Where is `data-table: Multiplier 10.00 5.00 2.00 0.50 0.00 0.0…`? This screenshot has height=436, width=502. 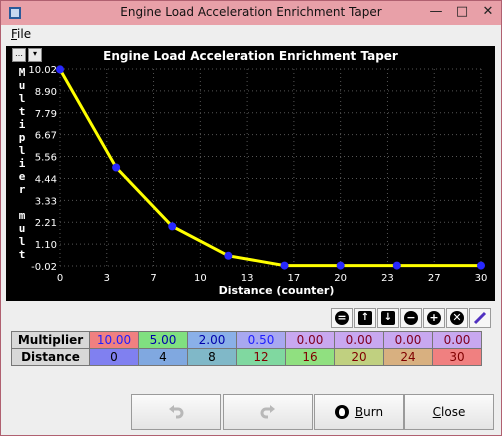 data-table: Multiplier 10.00 5.00 2.00 0.50 0.00 0.0… is located at coordinates (246, 348).